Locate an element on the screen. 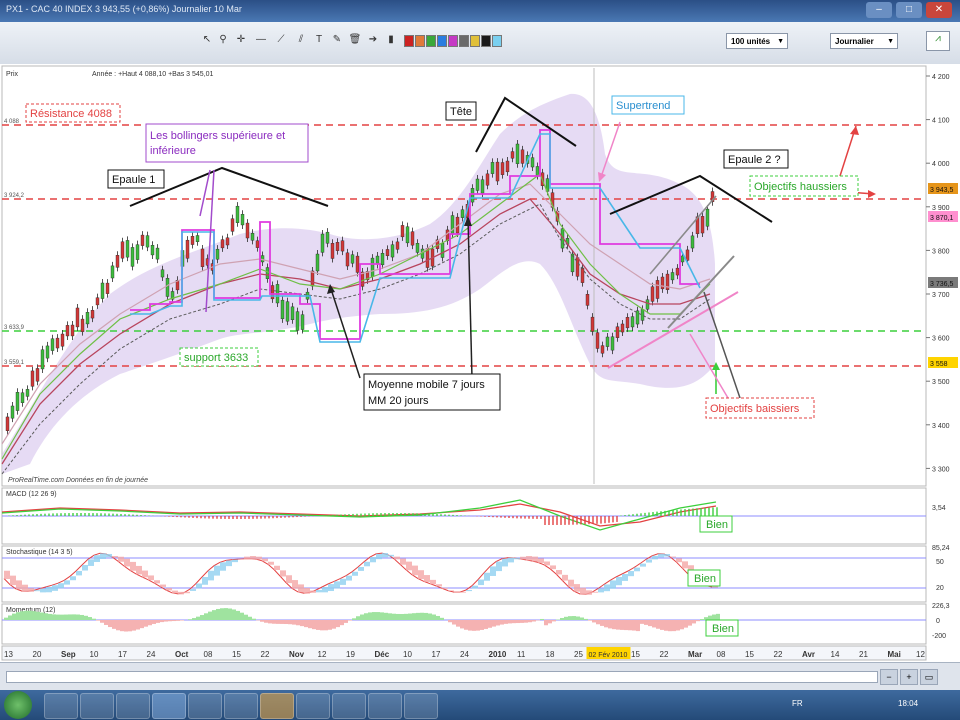 The width and height of the screenshot is (960, 720). svg-text: Tête is located at coordinates (461, 112).